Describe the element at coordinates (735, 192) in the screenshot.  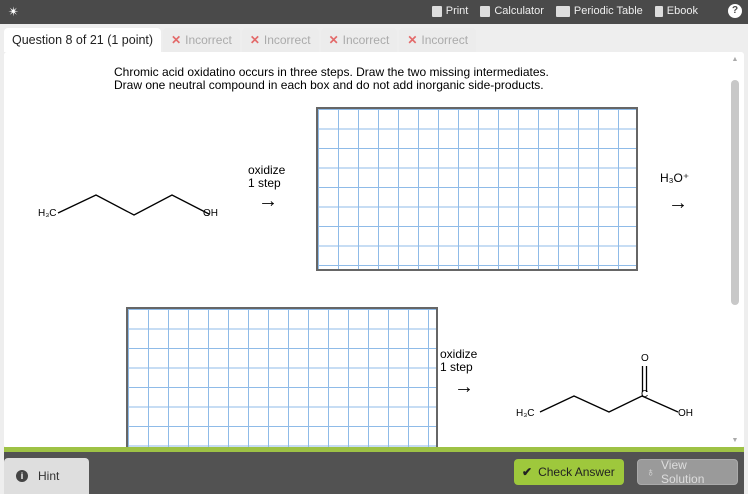
I see `scrollbar-thumb` at that location.